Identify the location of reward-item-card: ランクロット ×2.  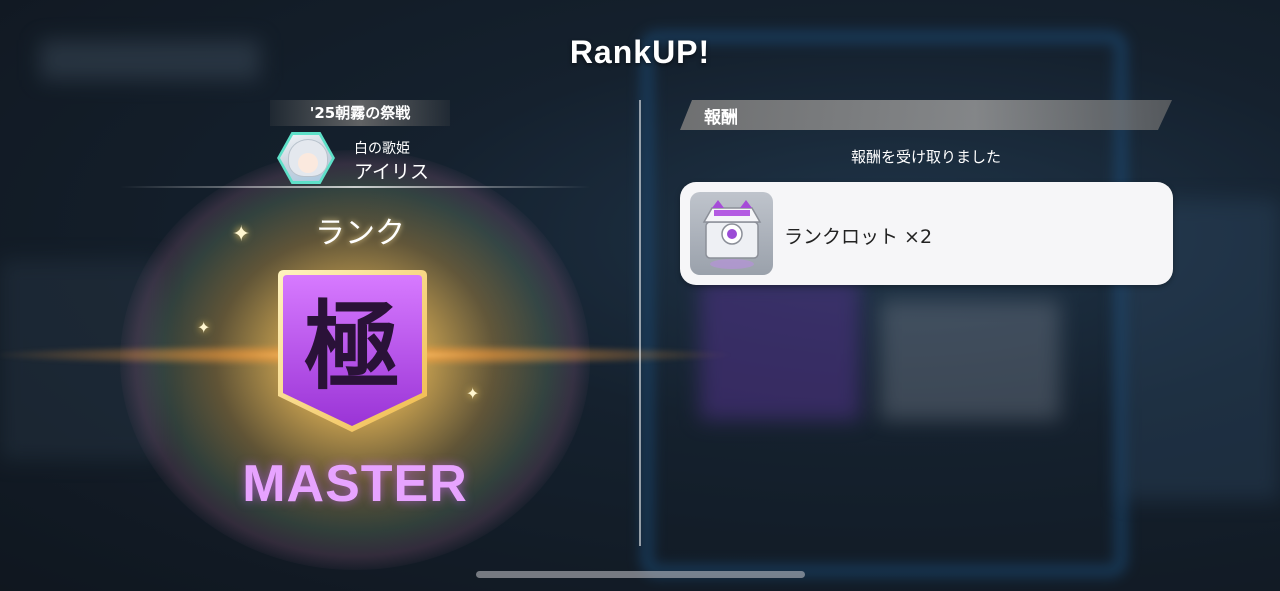
(926, 233).